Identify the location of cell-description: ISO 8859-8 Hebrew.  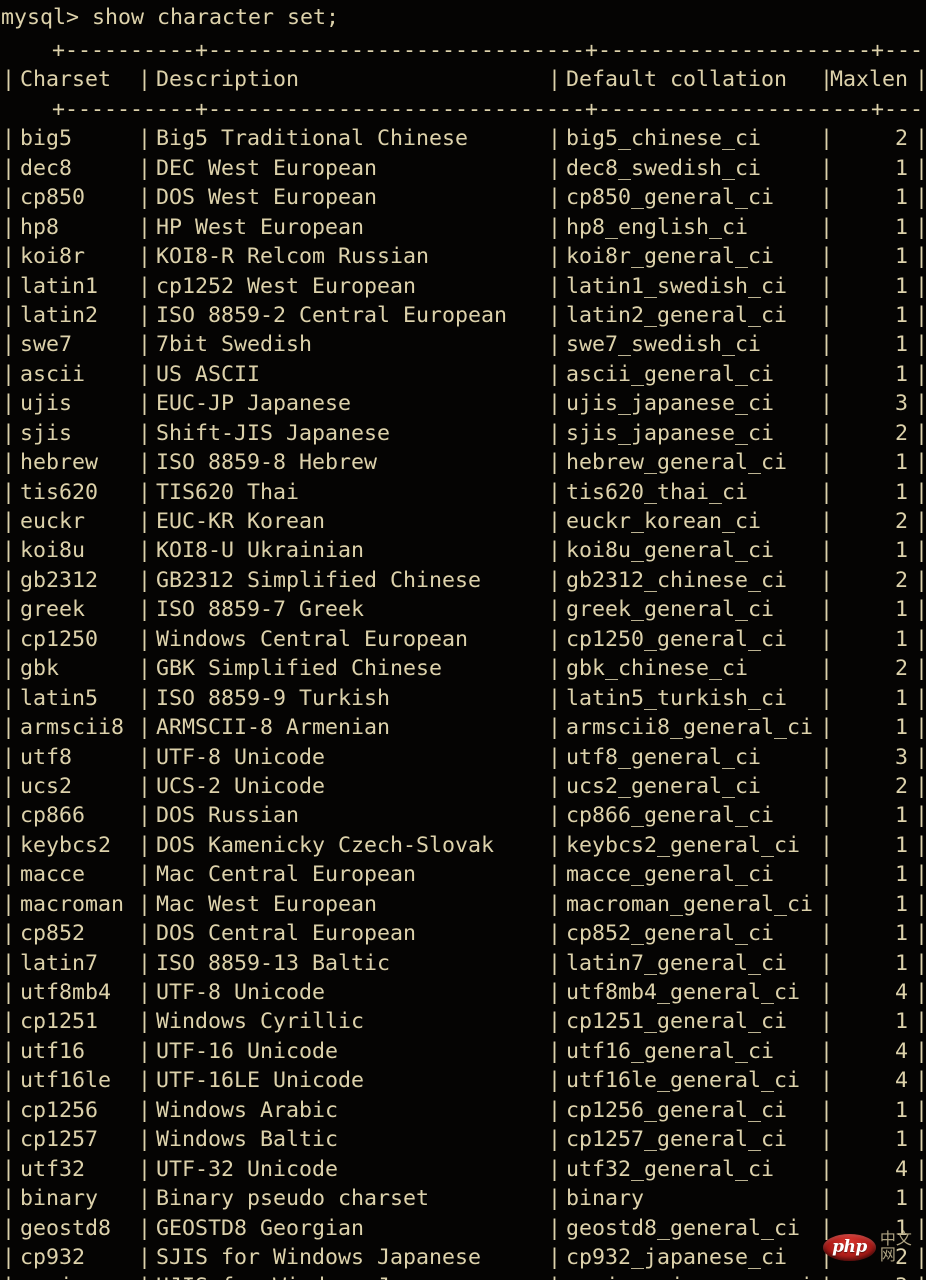
(267, 463).